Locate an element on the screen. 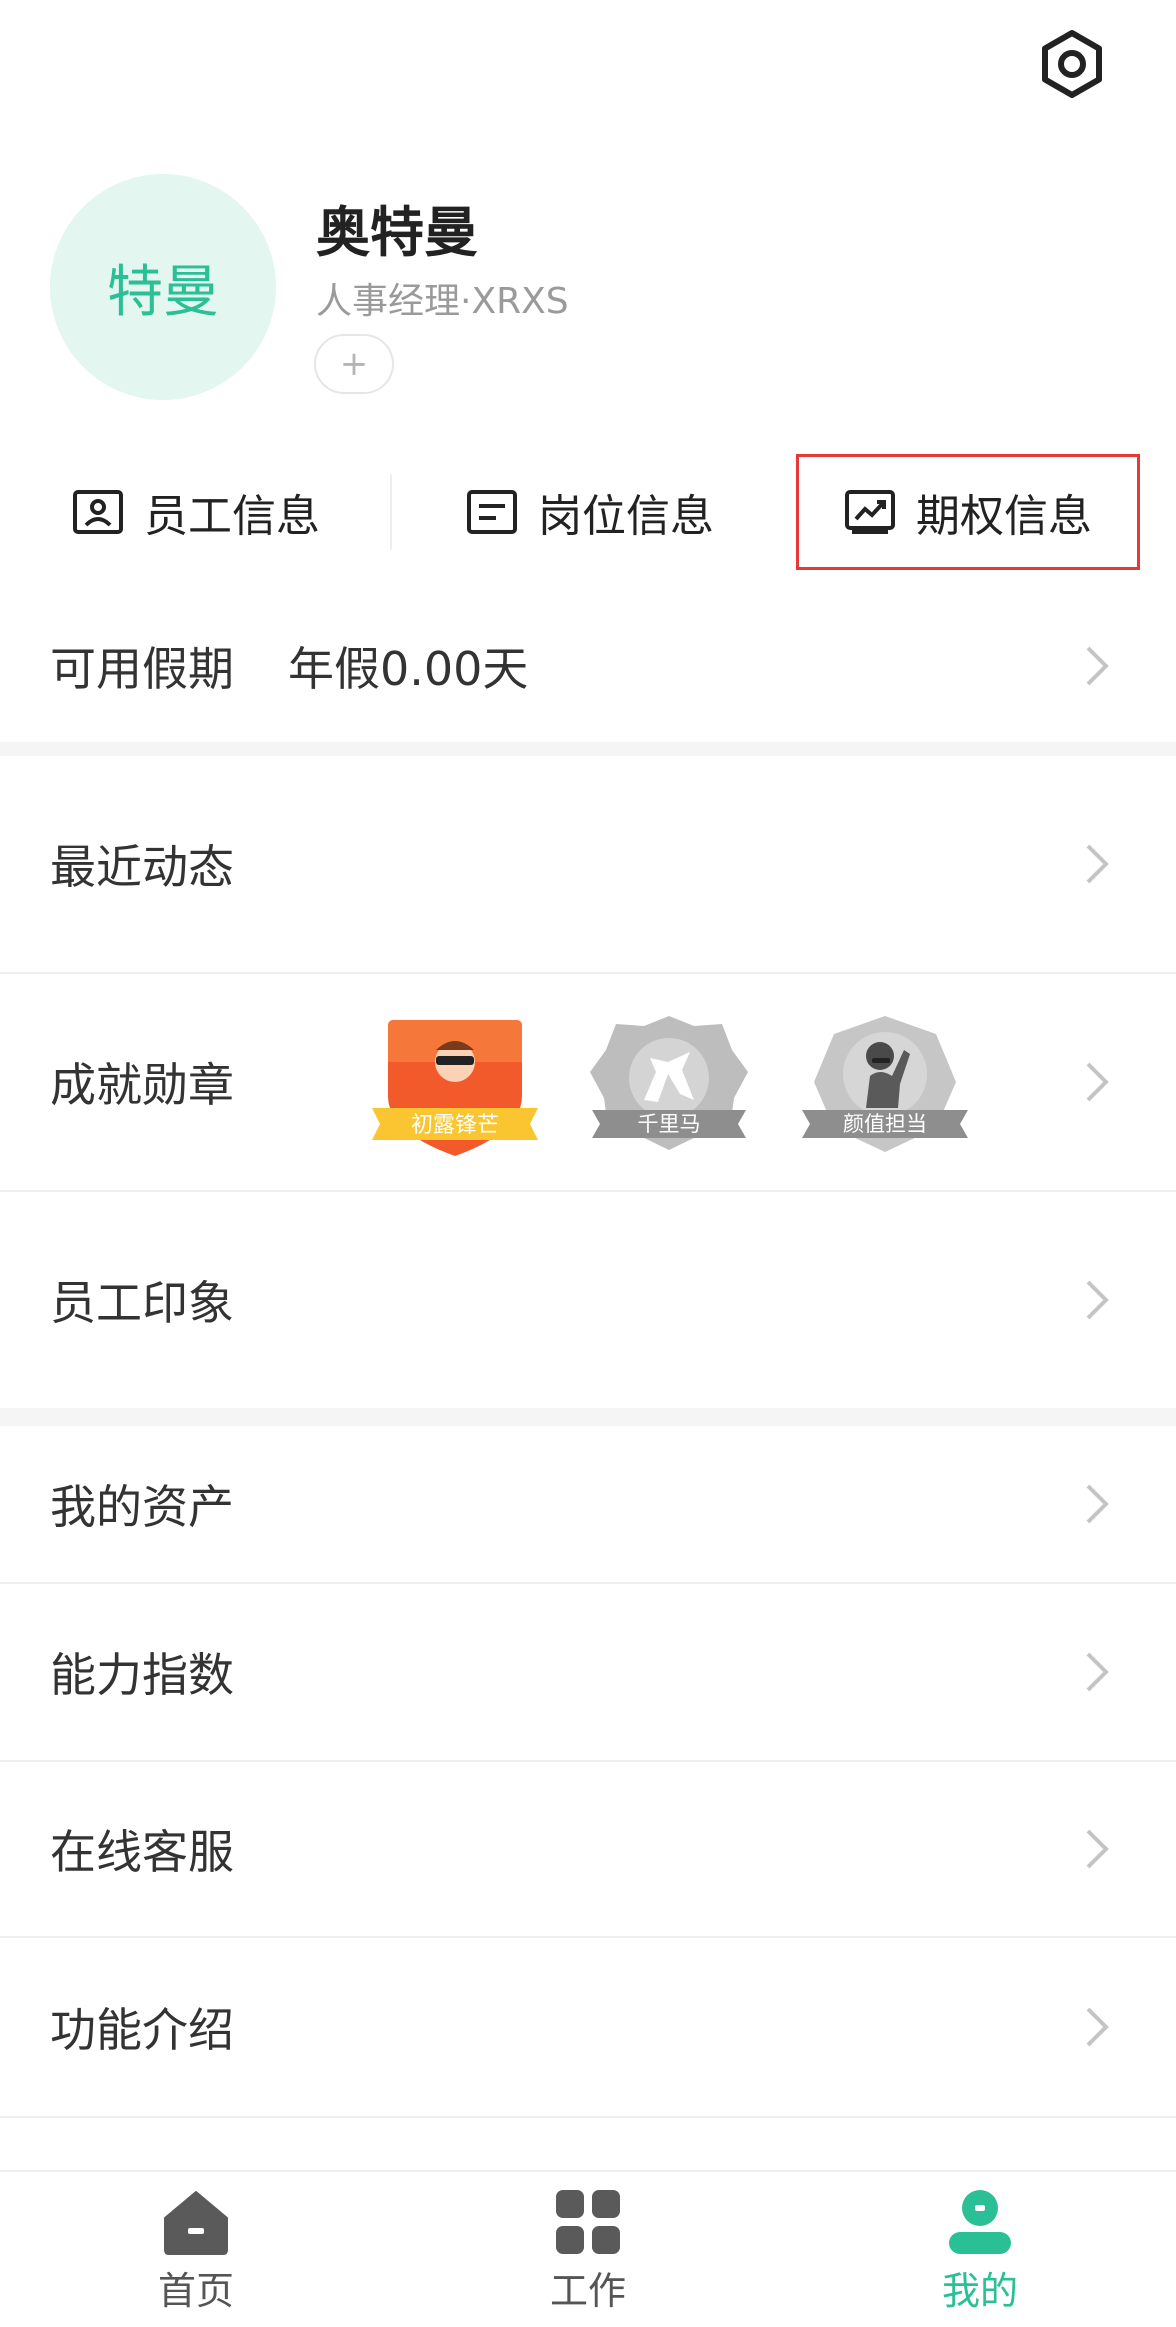 The image size is (1176, 2327). tab-option-info: 期权信息 is located at coordinates (968, 512).